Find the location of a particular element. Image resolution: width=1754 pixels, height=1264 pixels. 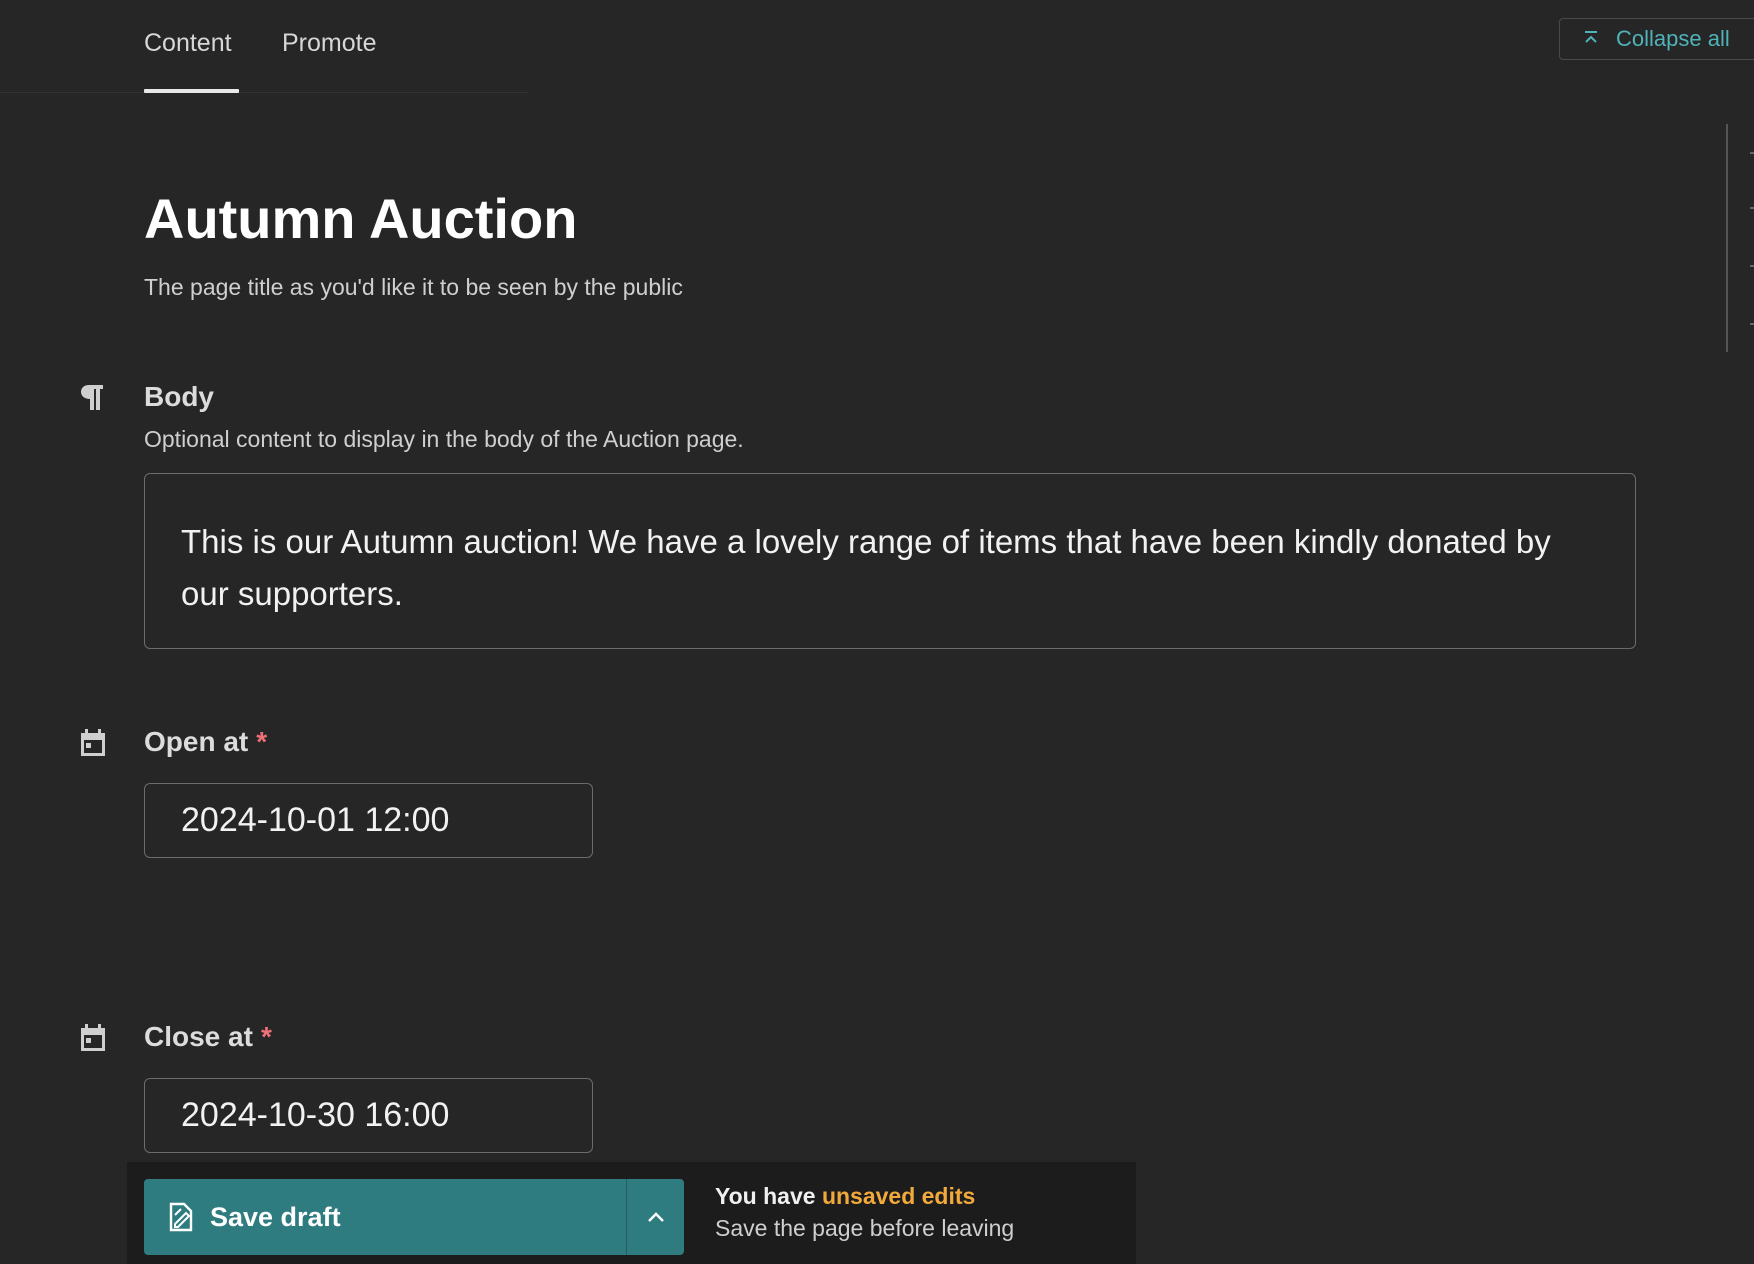

pilcrow-icon is located at coordinates (92, 397).